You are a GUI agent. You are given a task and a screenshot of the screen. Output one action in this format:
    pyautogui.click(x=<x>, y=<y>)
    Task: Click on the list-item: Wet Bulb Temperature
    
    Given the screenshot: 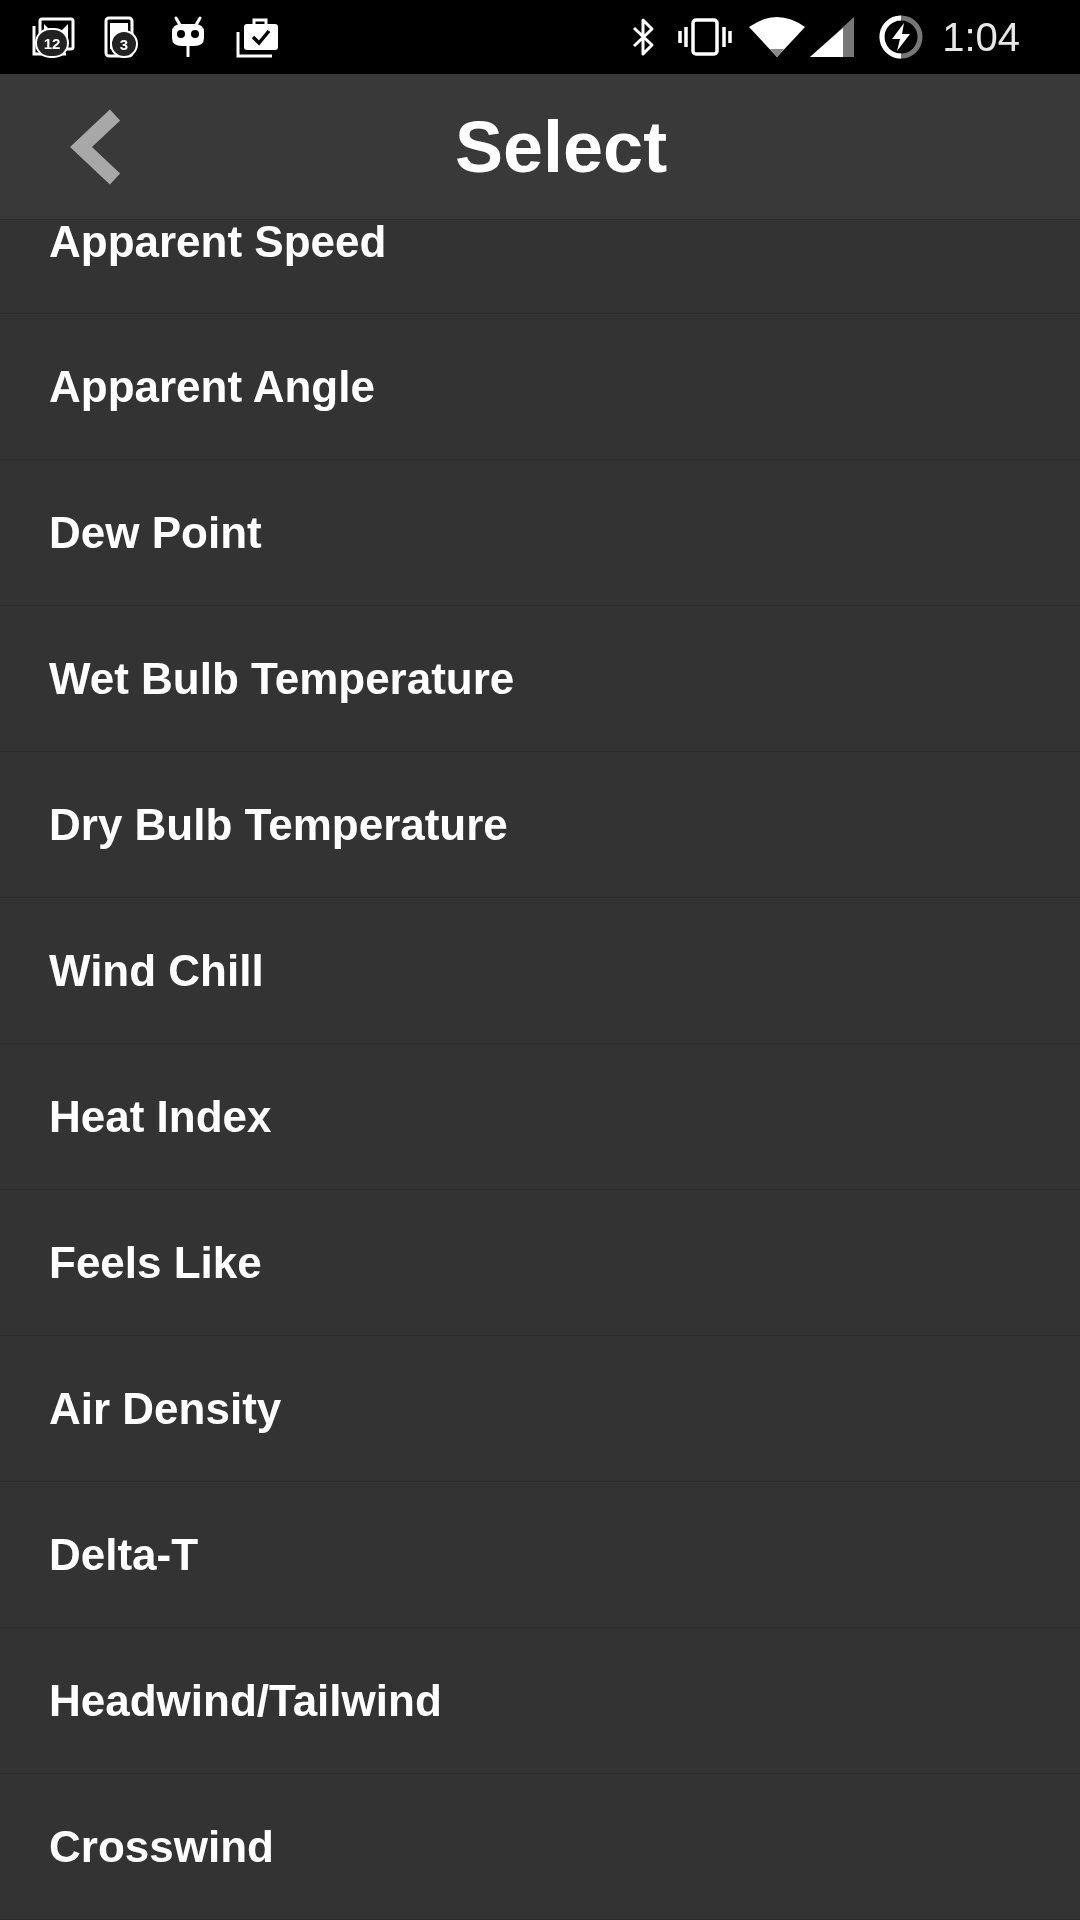 What is the action you would take?
    pyautogui.click(x=540, y=679)
    